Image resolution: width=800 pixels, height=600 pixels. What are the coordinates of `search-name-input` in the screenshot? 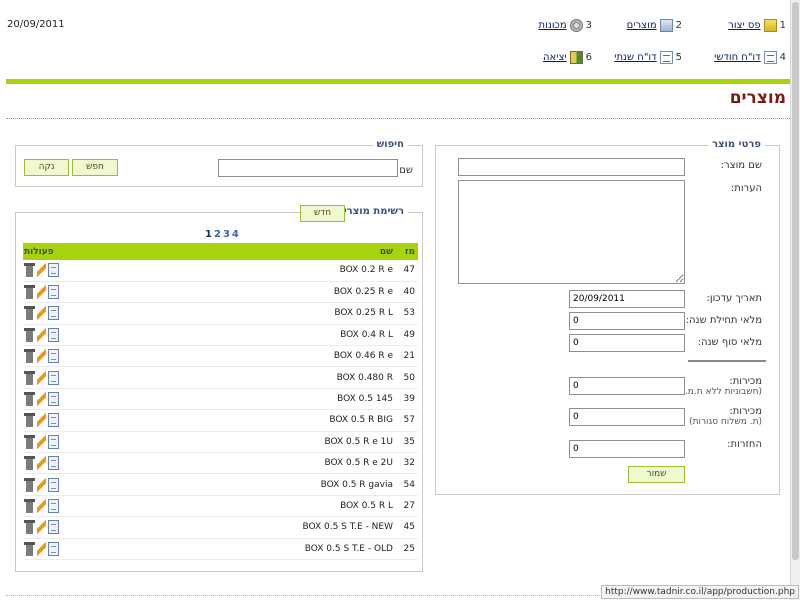 It's located at (308, 168).